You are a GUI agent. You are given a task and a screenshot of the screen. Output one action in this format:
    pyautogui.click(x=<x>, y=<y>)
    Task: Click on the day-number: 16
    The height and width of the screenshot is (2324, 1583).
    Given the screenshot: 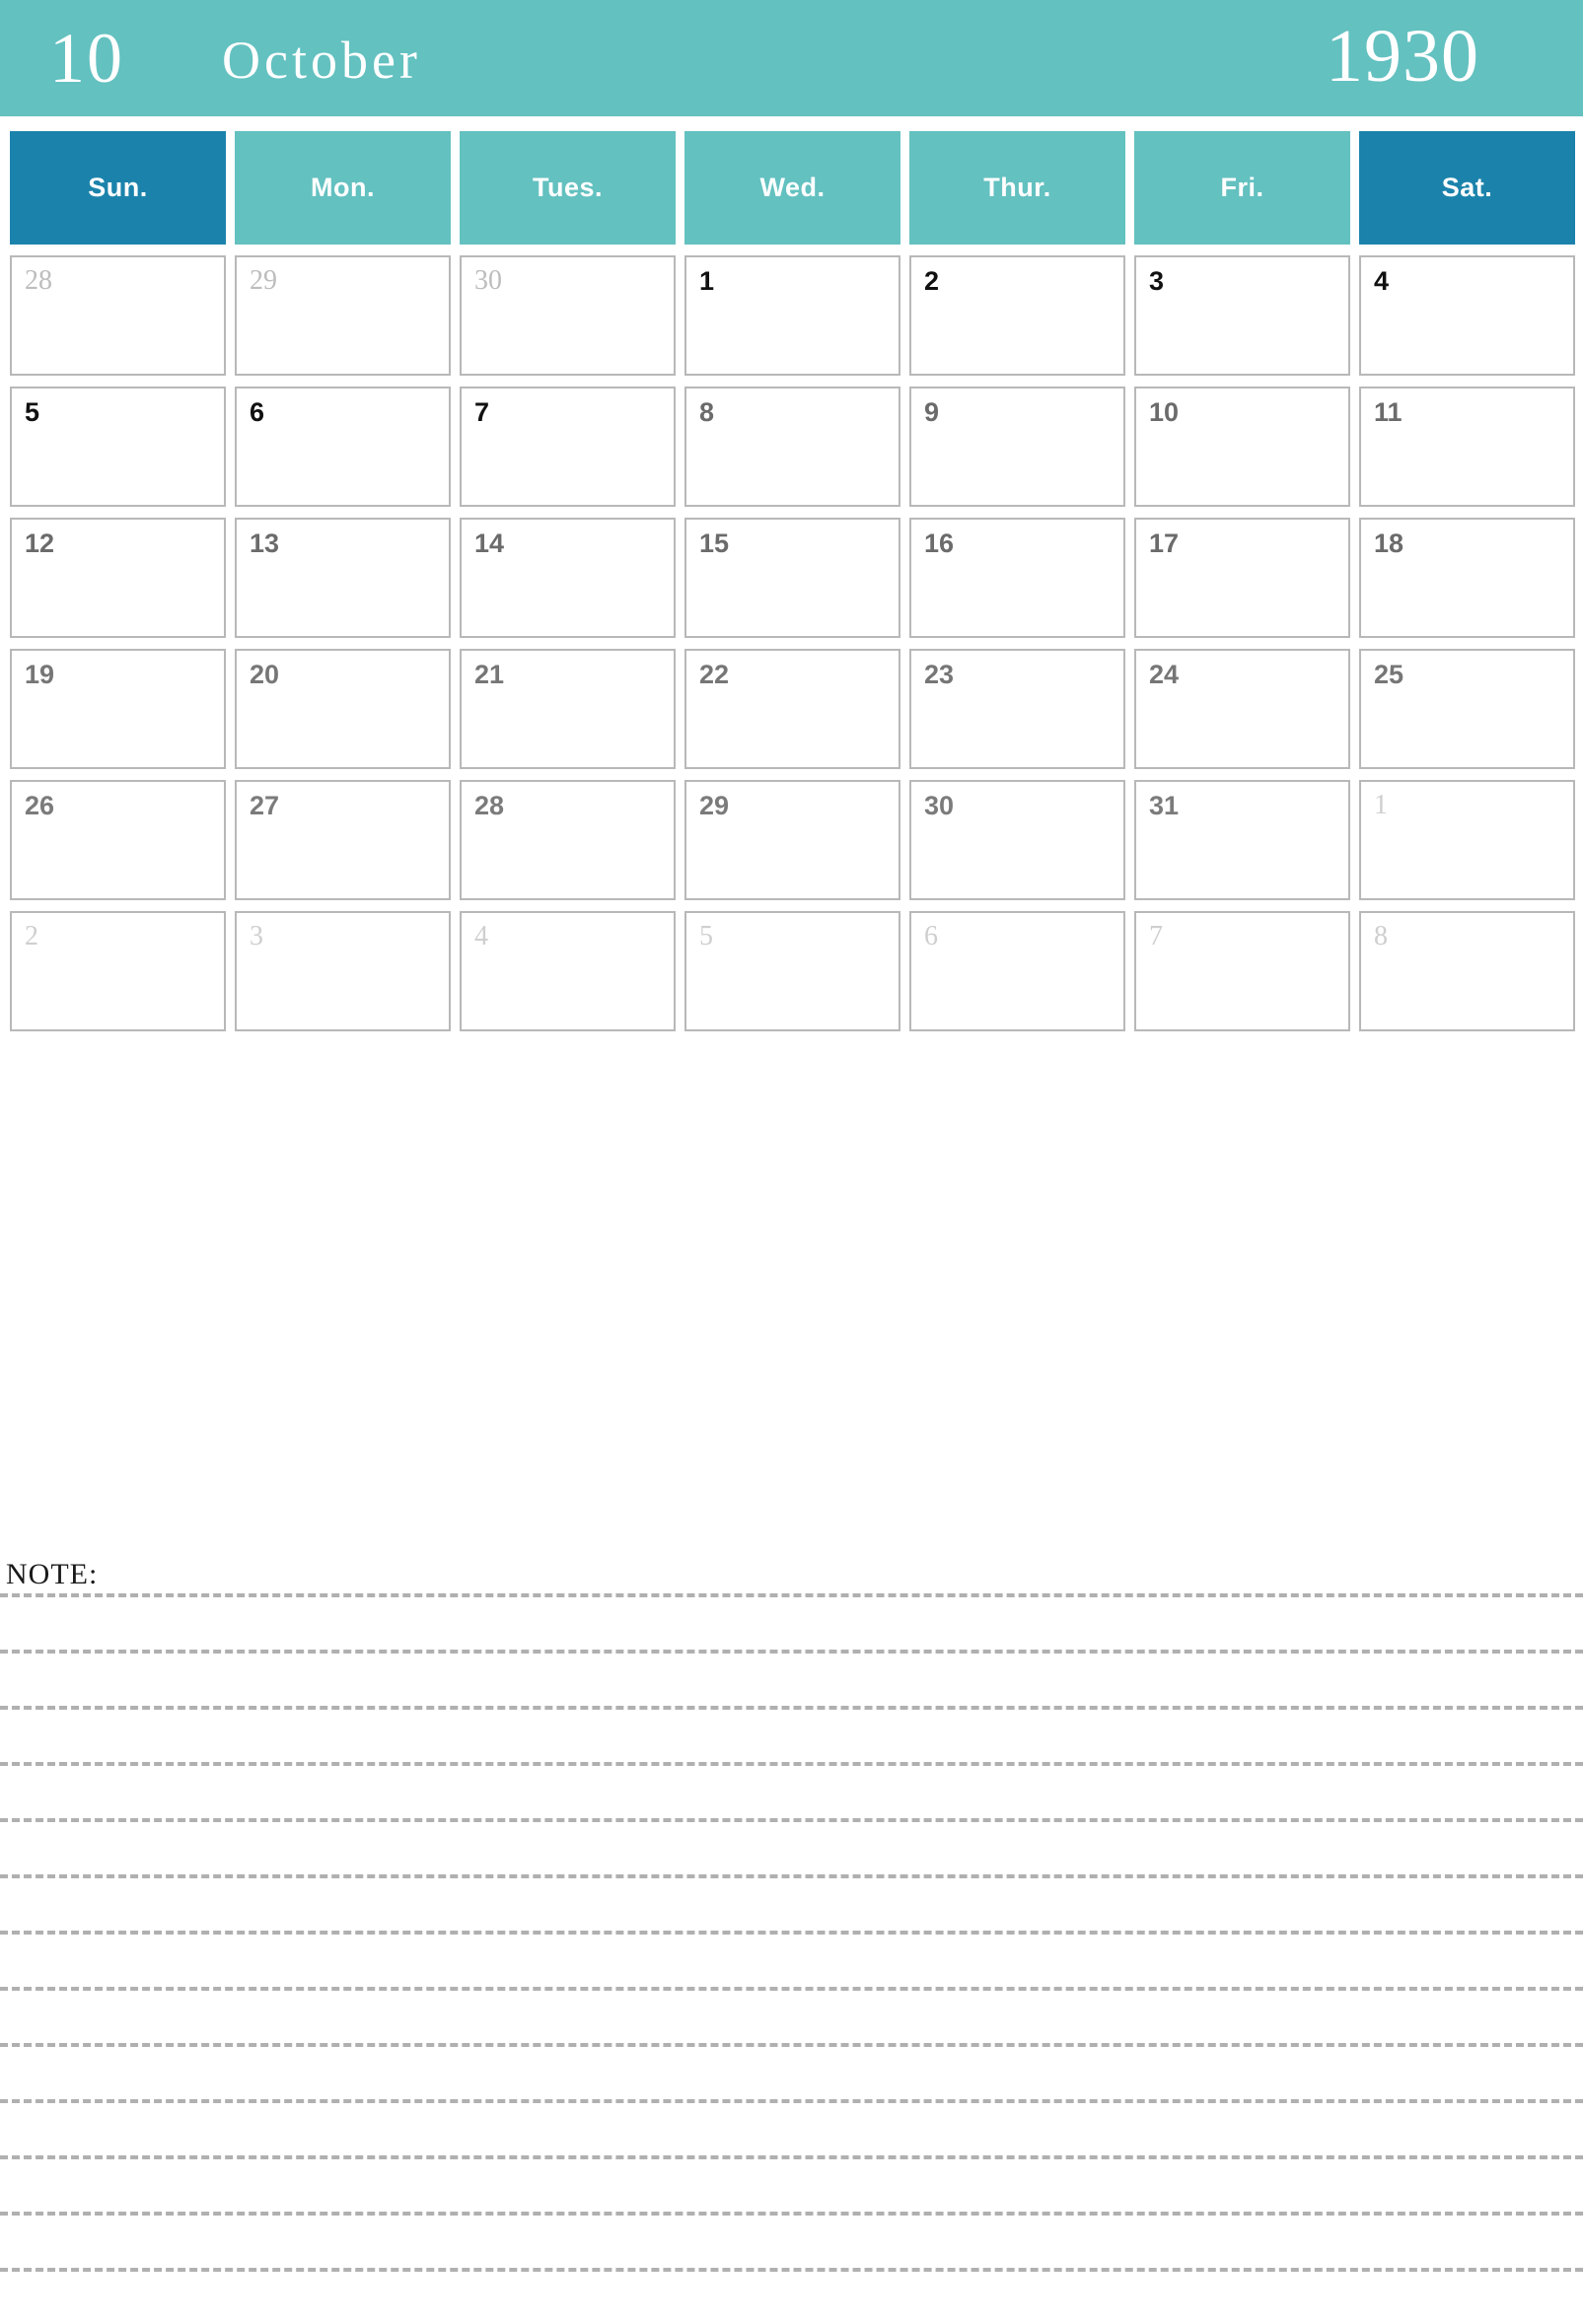 What is the action you would take?
    pyautogui.click(x=940, y=543)
    